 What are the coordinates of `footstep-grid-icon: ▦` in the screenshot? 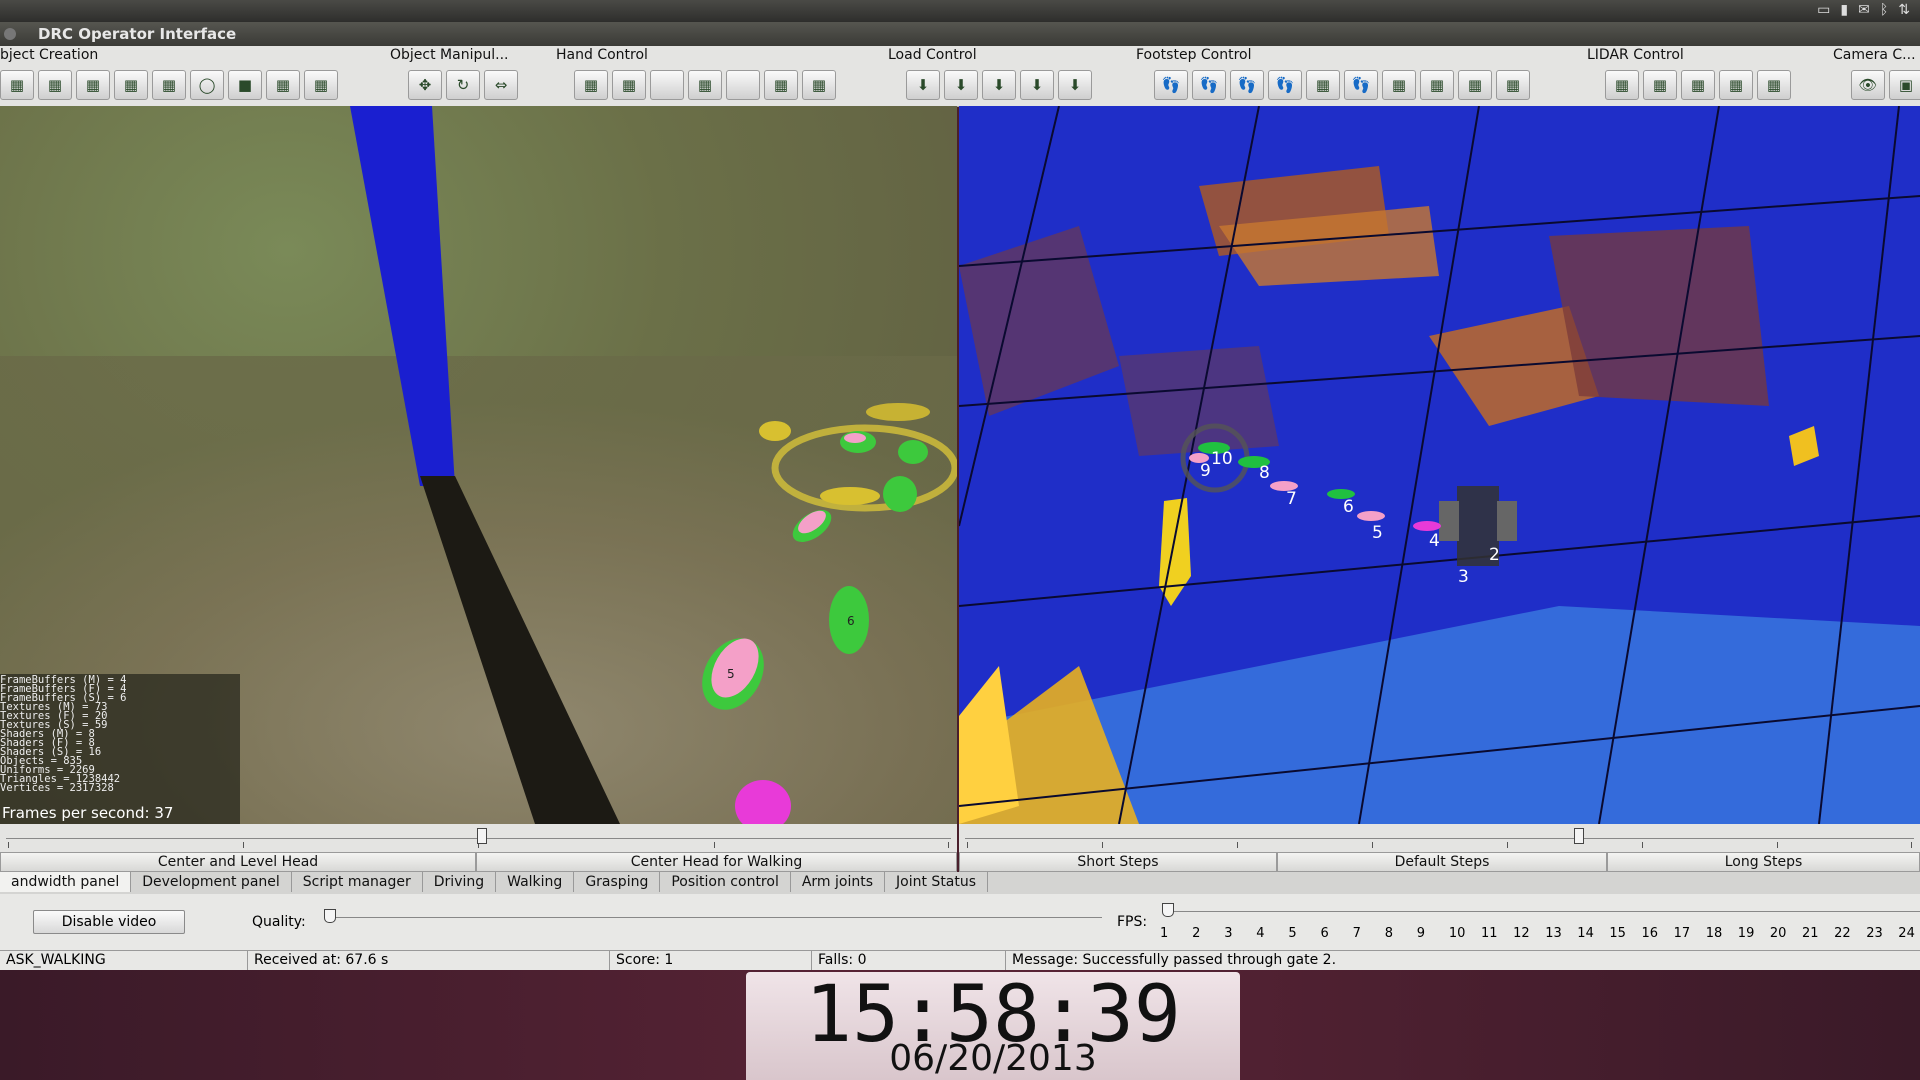 It's located at (1323, 85).